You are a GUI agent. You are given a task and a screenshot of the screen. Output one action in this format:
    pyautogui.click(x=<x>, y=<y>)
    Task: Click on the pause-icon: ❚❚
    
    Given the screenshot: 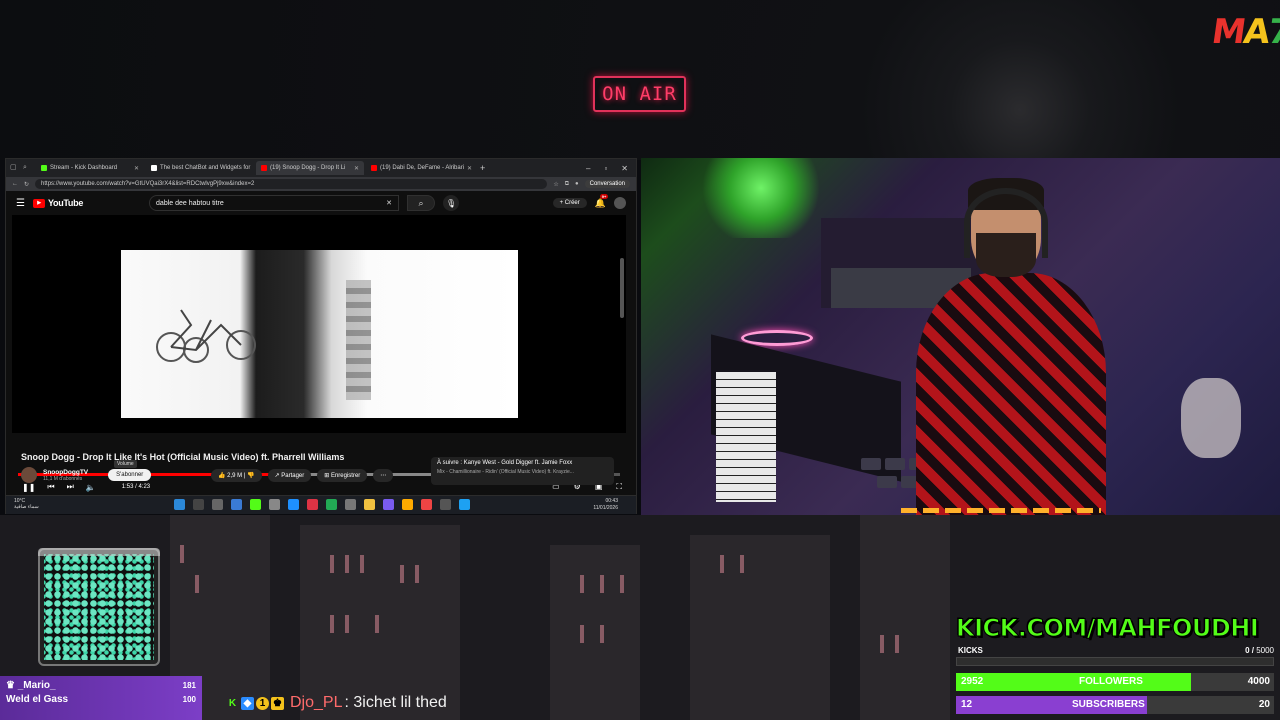 What is the action you would take?
    pyautogui.click(x=28, y=487)
    